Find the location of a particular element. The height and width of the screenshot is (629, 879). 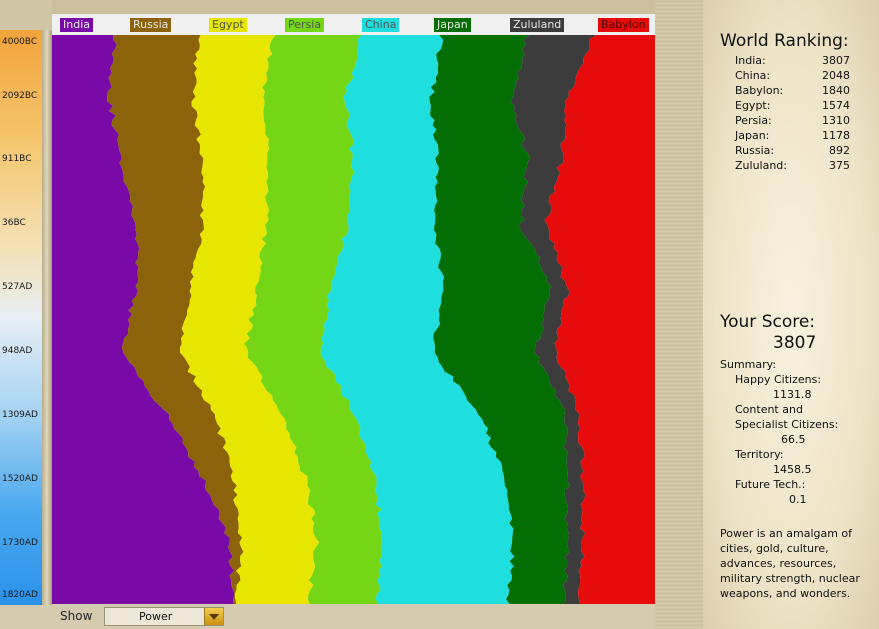

ranking-civ-score: 1840 is located at coordinates (836, 90).